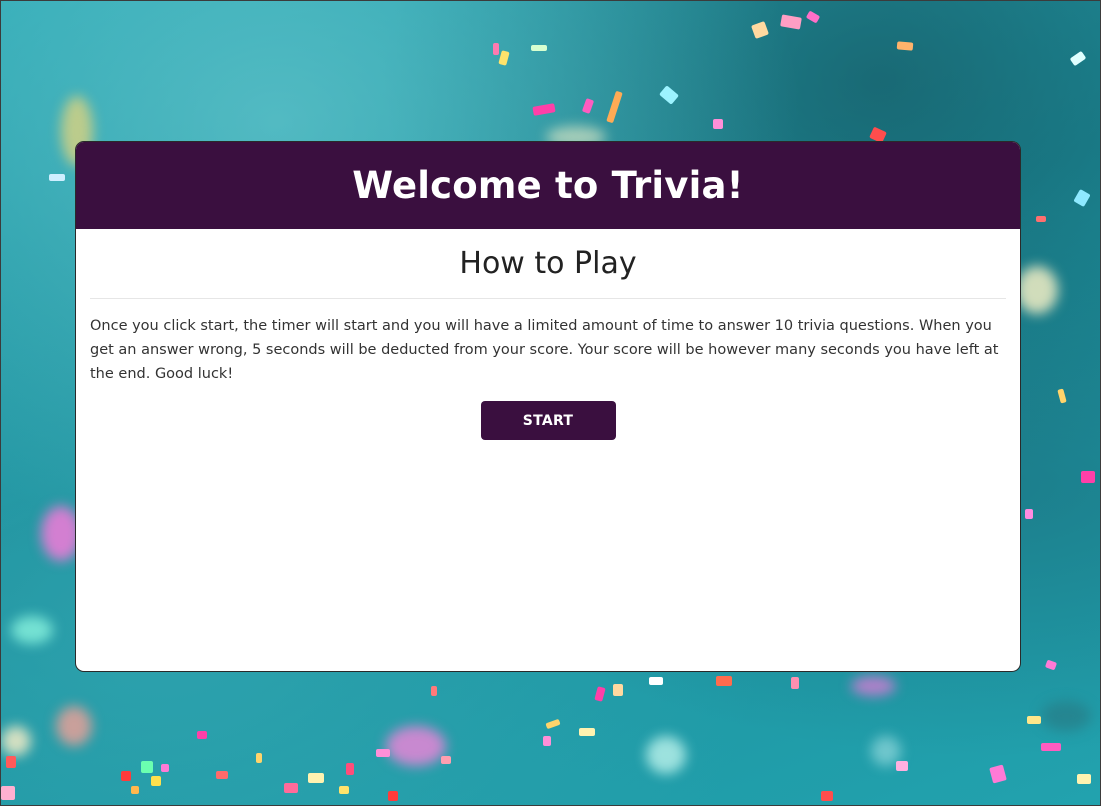 The image size is (1101, 806). What do you see at coordinates (548, 263) in the screenshot?
I see `how-to-play-heading: How to Play` at bounding box center [548, 263].